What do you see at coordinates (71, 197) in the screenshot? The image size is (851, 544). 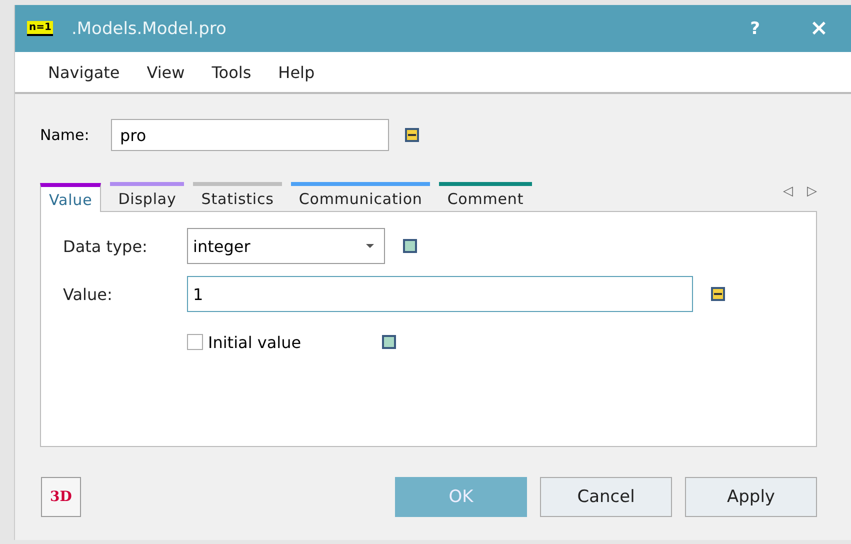 I see `tab: Value` at bounding box center [71, 197].